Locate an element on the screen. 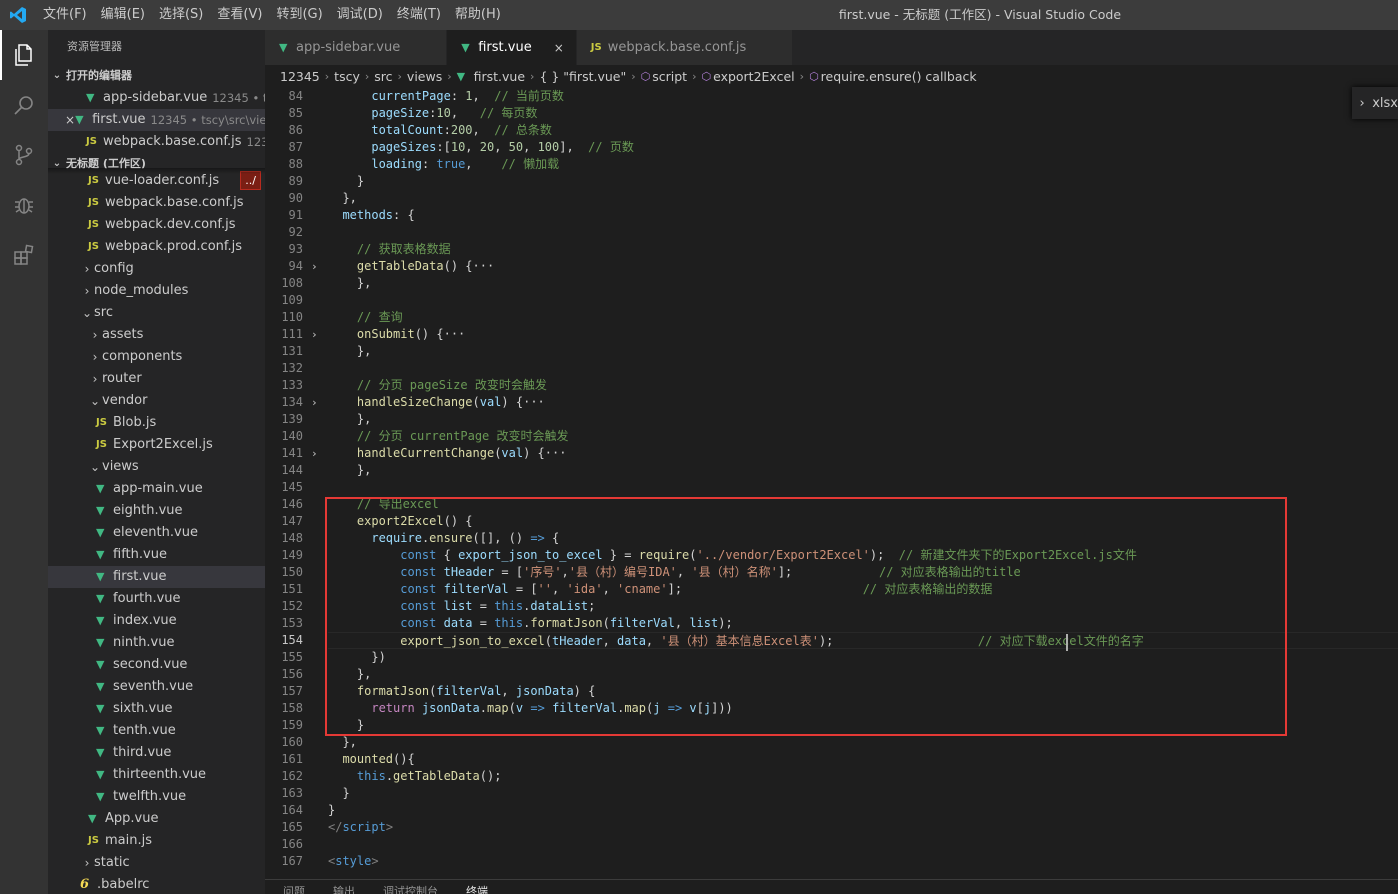  menu-item: 调试(D) is located at coordinates (360, 15).